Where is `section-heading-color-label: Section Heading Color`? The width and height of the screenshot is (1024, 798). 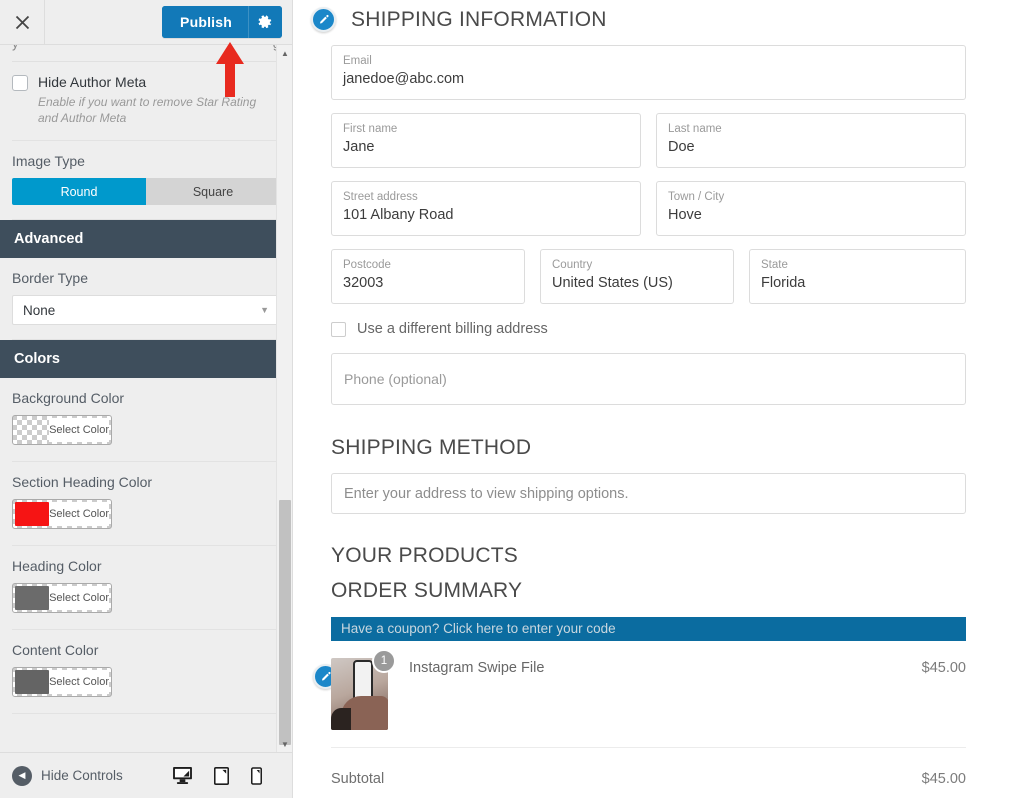 section-heading-color-label: Section Heading Color is located at coordinates (82, 482).